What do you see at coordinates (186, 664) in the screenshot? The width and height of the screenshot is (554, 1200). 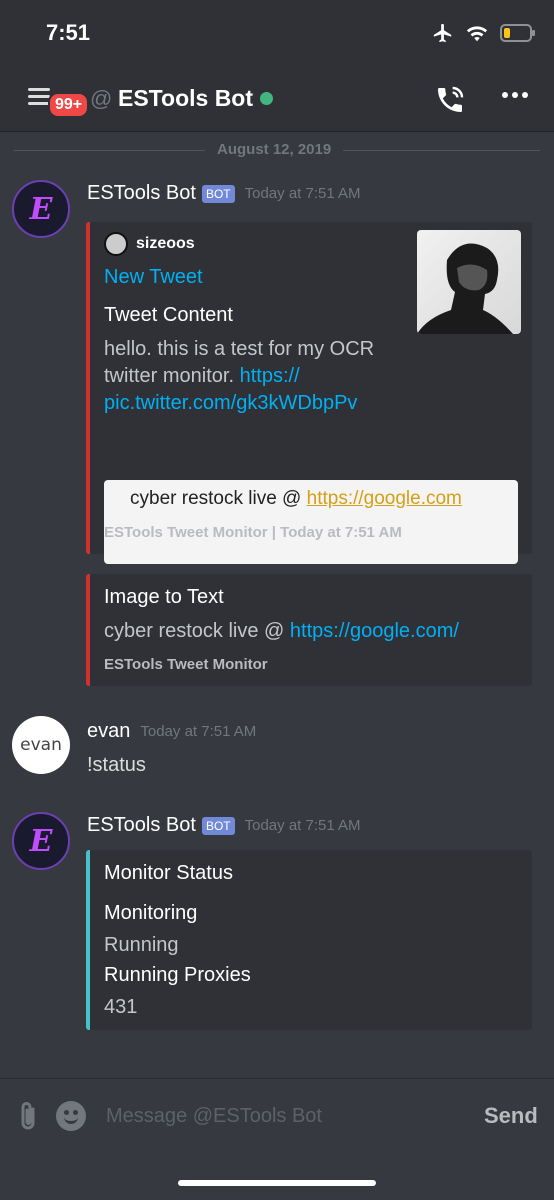 I see `embed-footer: ESTools Tweet Monitor` at bounding box center [186, 664].